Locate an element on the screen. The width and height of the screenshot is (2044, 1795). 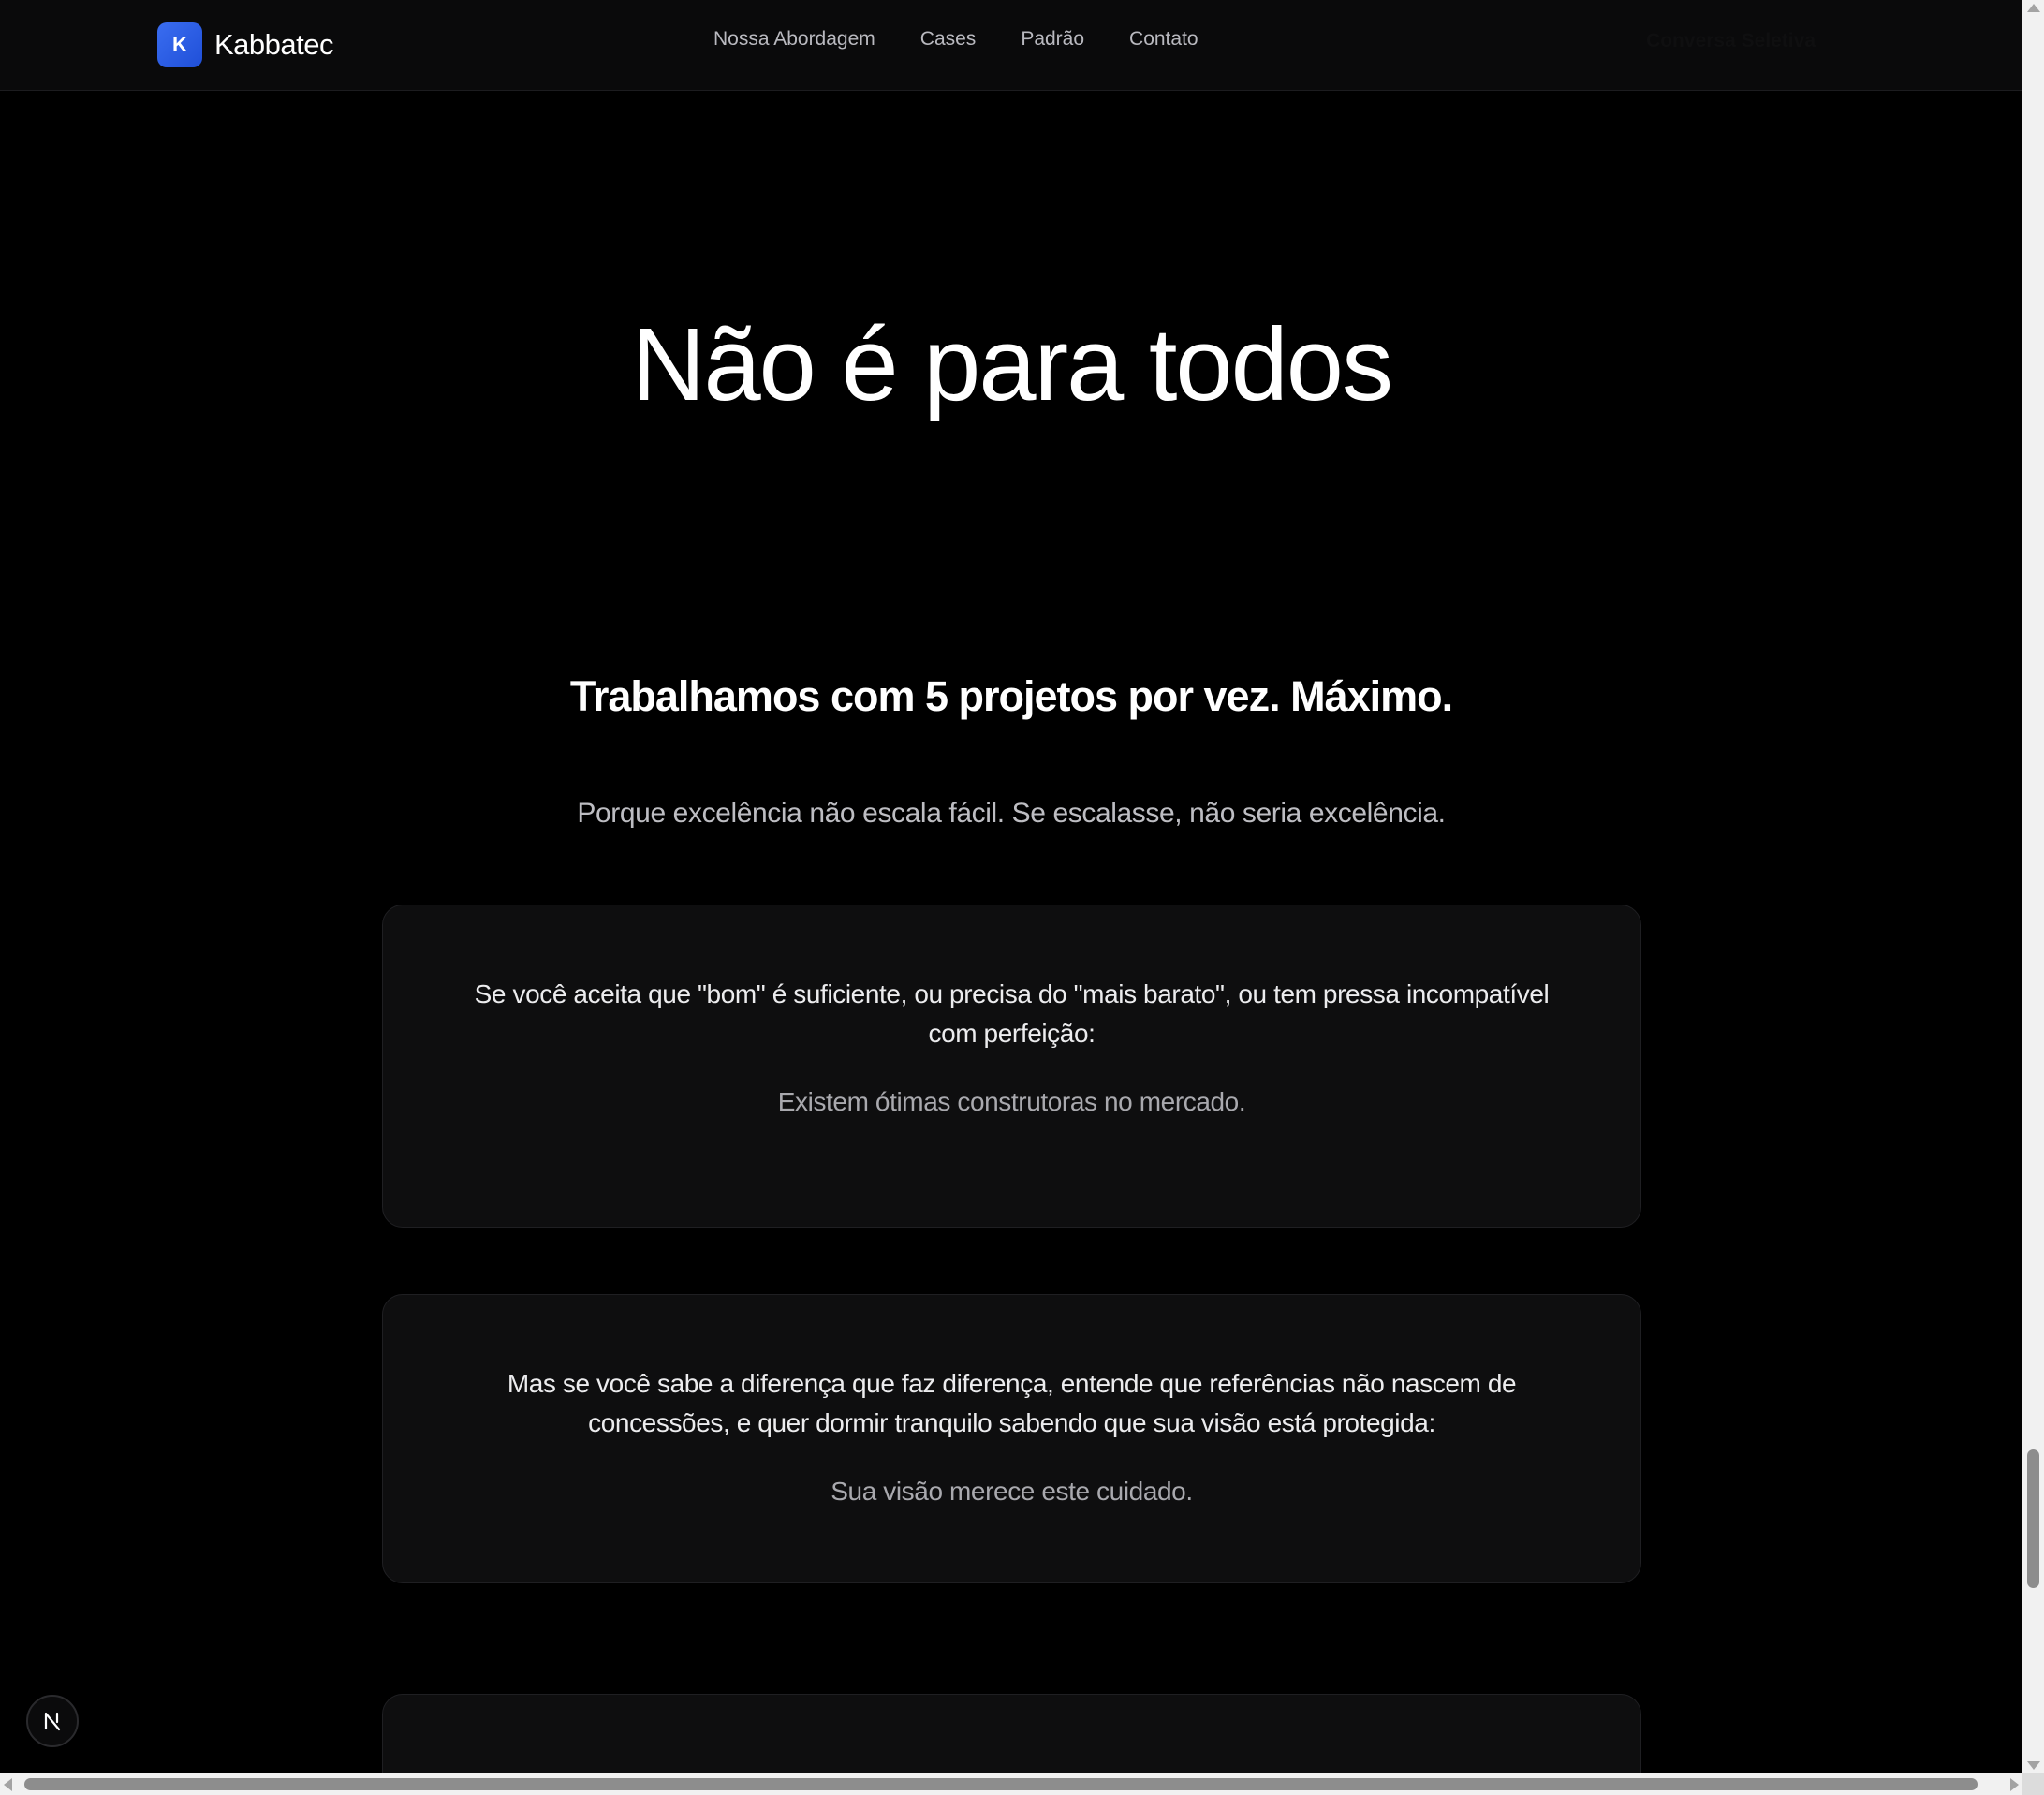
card-sub-text: Existem ótimas construtoras no mercado. is located at coordinates (1012, 1101).